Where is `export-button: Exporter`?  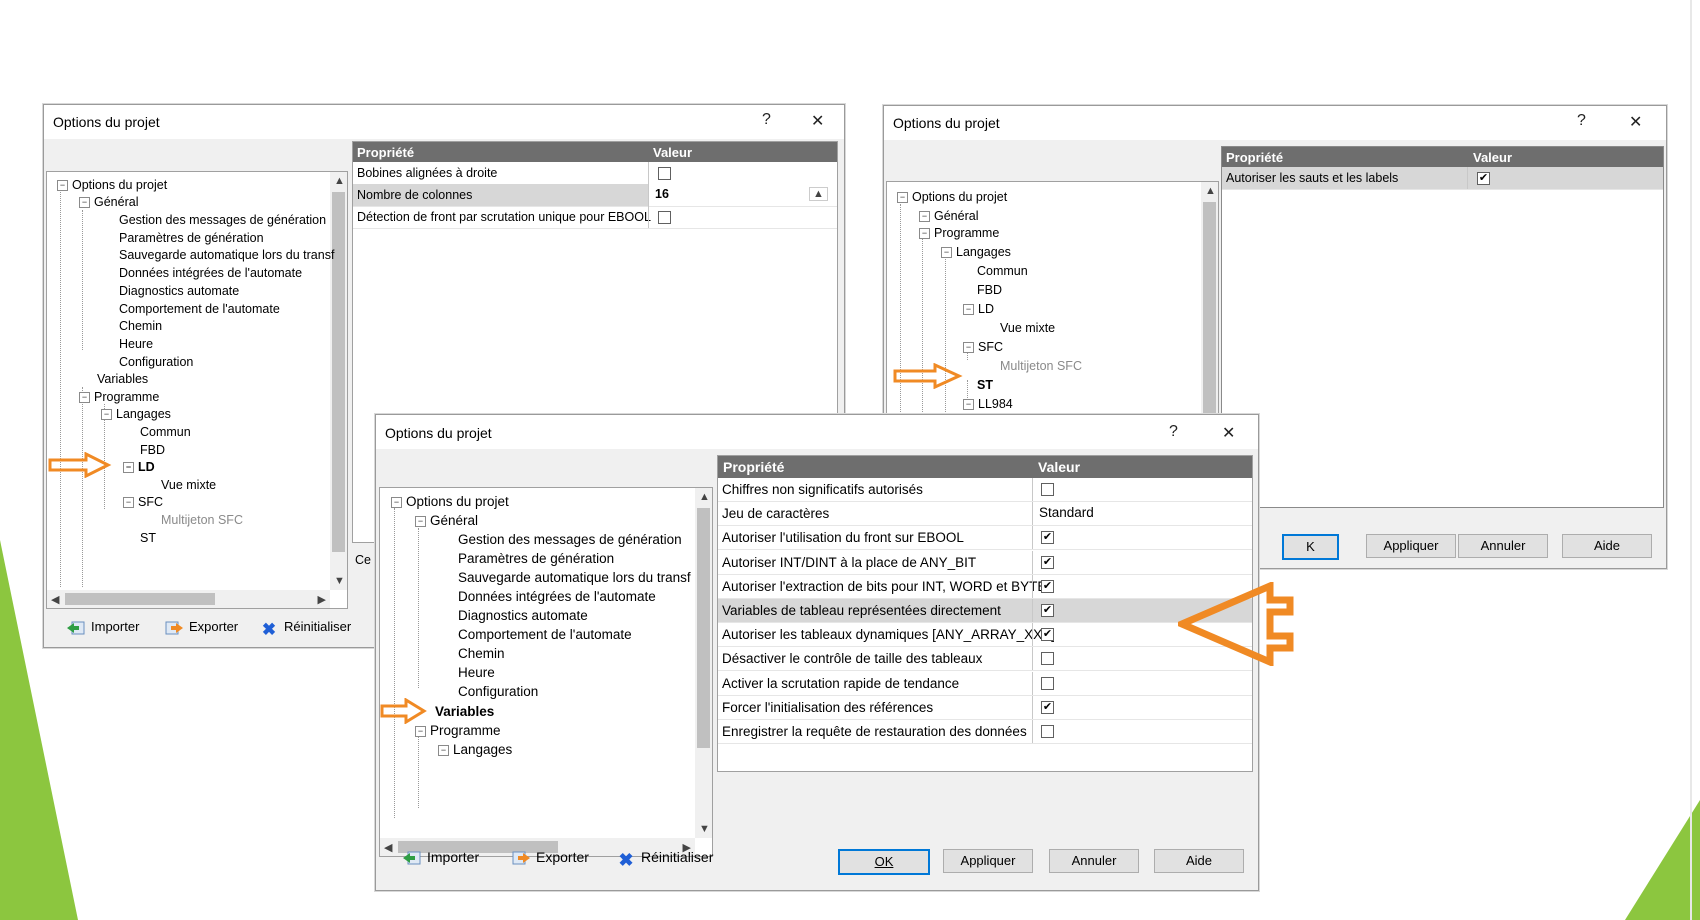
export-button: Exporter is located at coordinates (550, 857).